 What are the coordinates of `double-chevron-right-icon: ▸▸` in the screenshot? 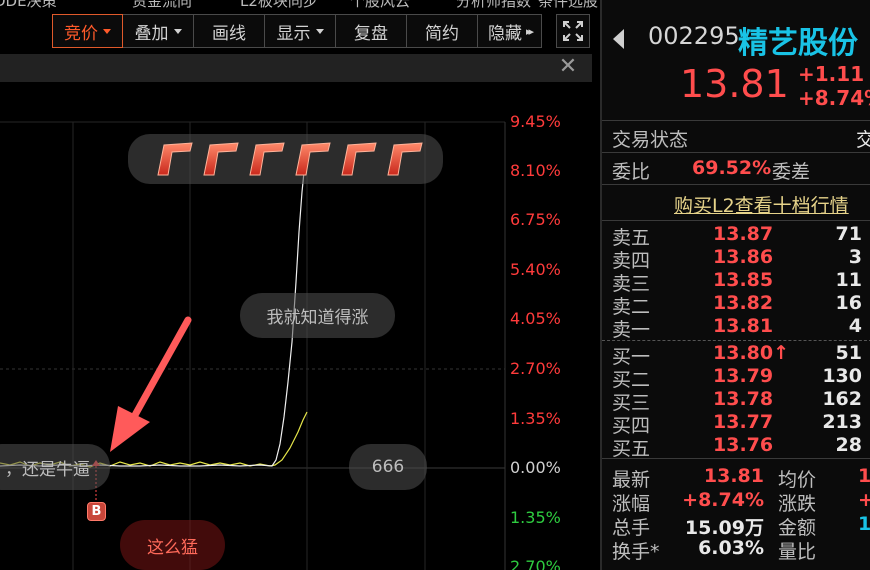 It's located at (529, 31).